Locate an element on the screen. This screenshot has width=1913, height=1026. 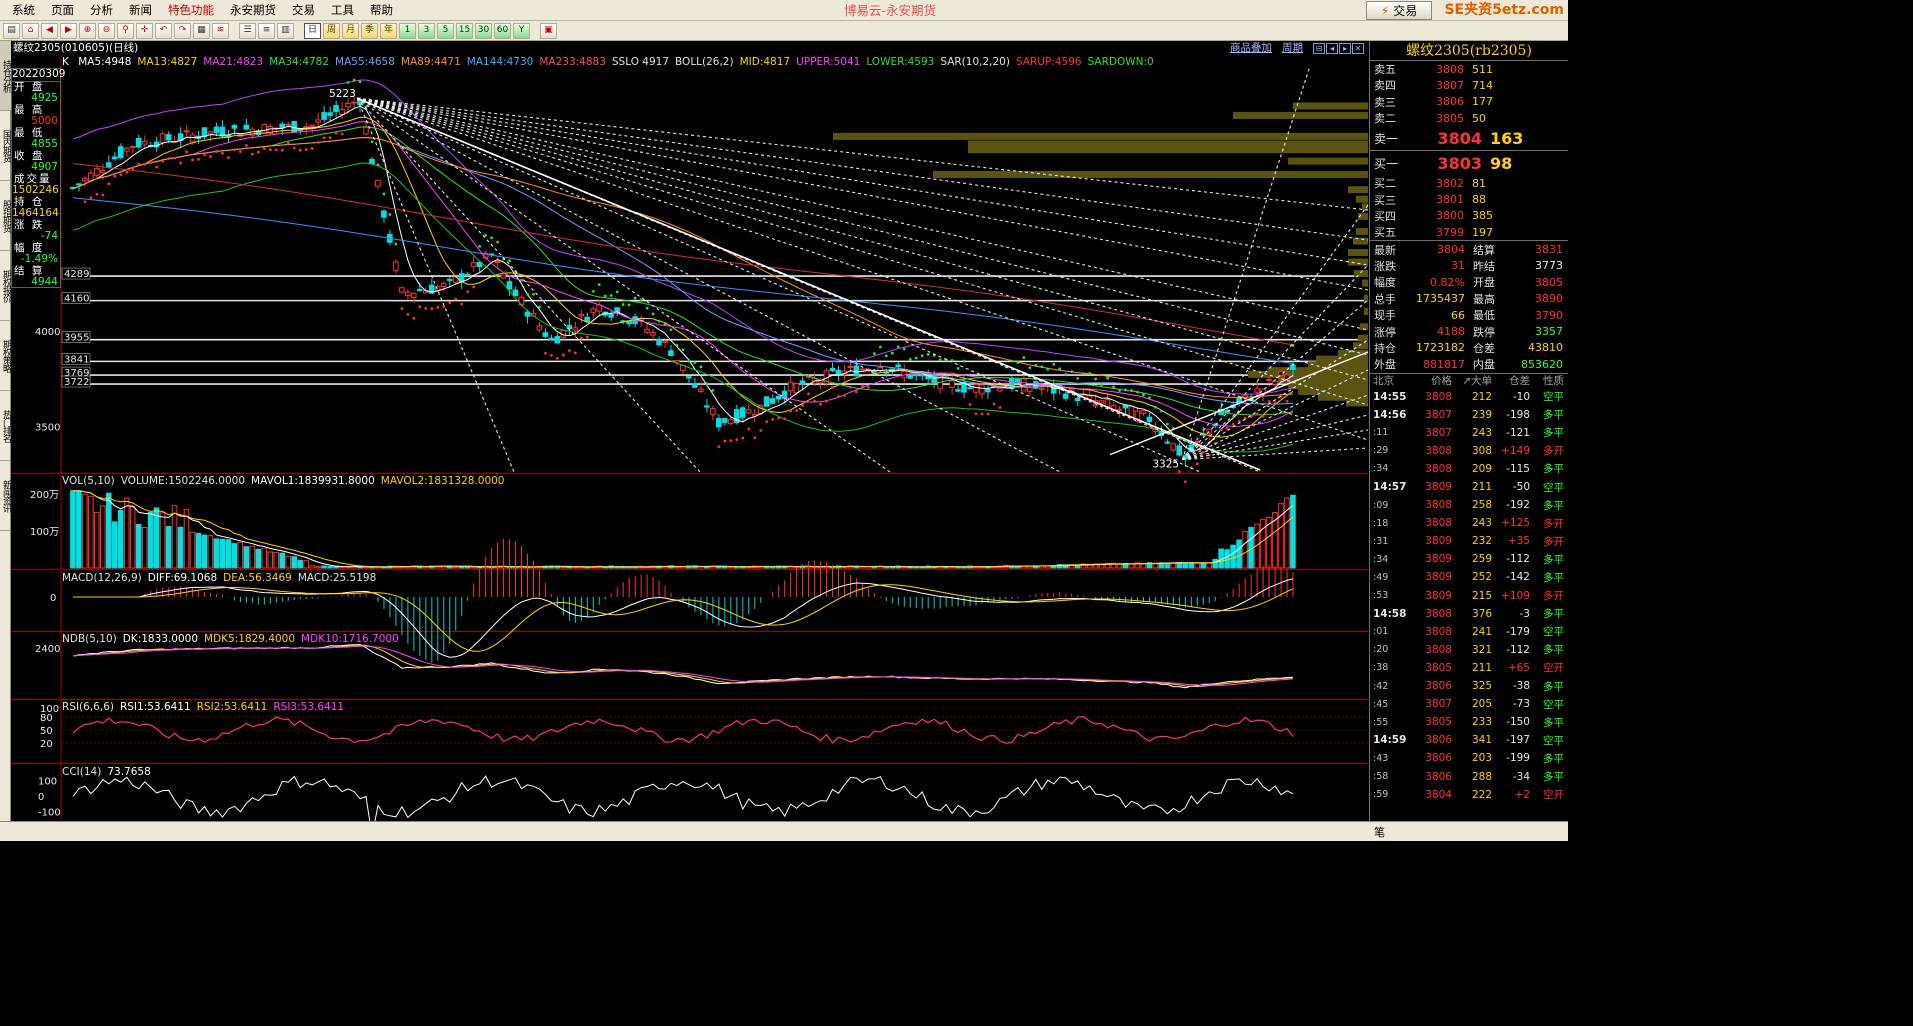
stat-key: 总手 is located at coordinates (1385, 299).